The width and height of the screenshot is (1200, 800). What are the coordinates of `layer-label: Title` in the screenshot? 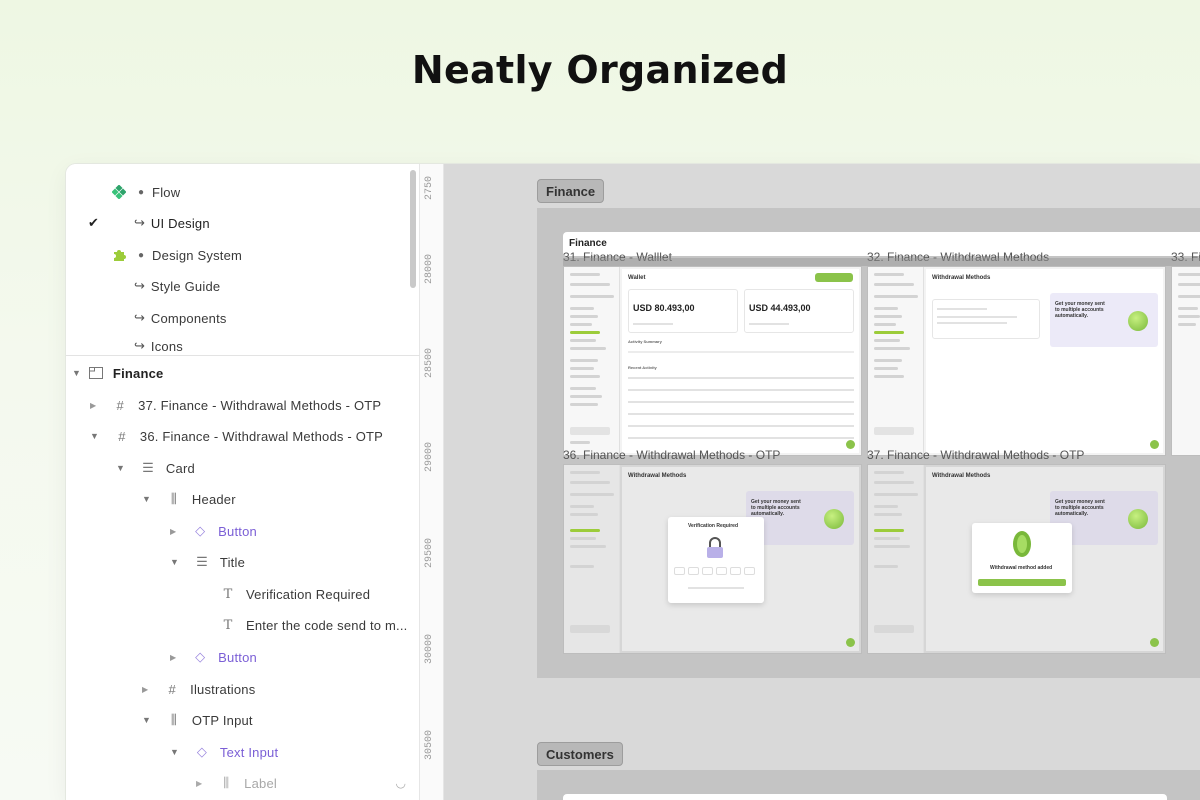 It's located at (232, 562).